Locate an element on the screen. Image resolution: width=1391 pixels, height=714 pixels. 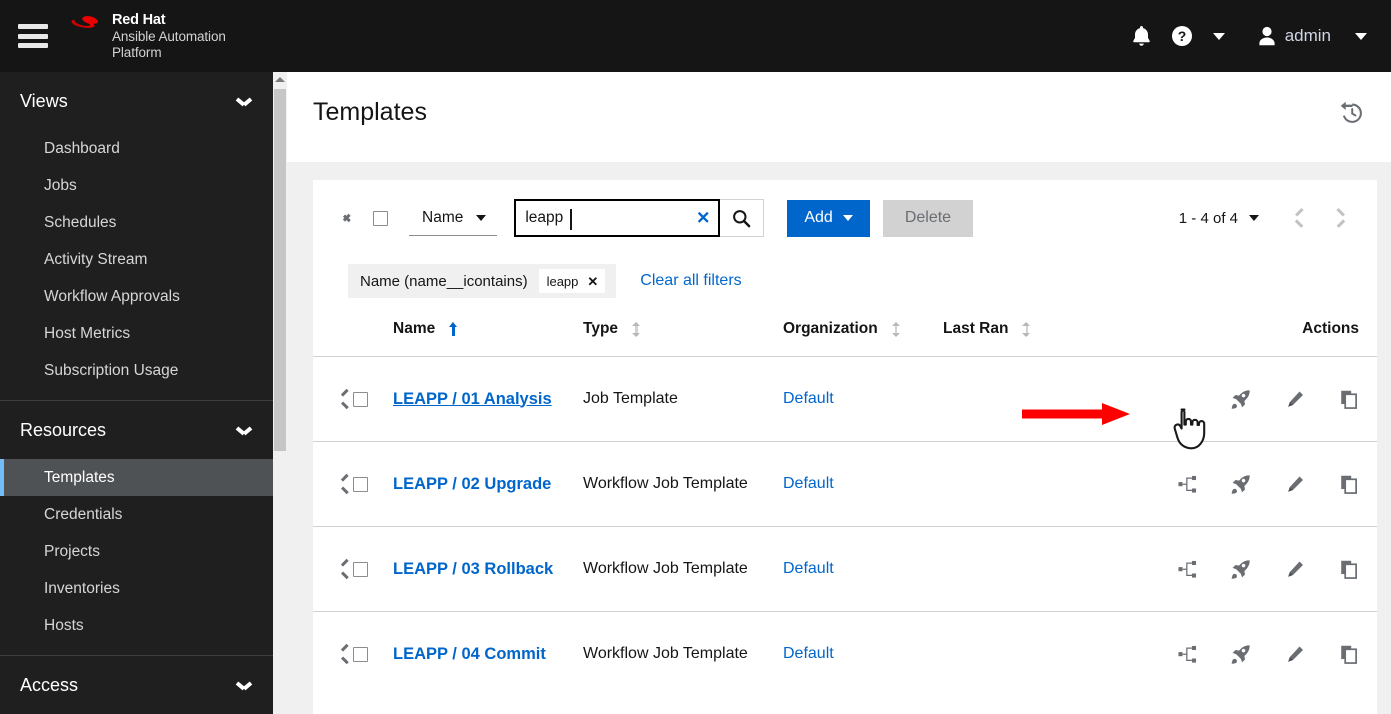
arrow-up-icon is located at coordinates (280, 79).